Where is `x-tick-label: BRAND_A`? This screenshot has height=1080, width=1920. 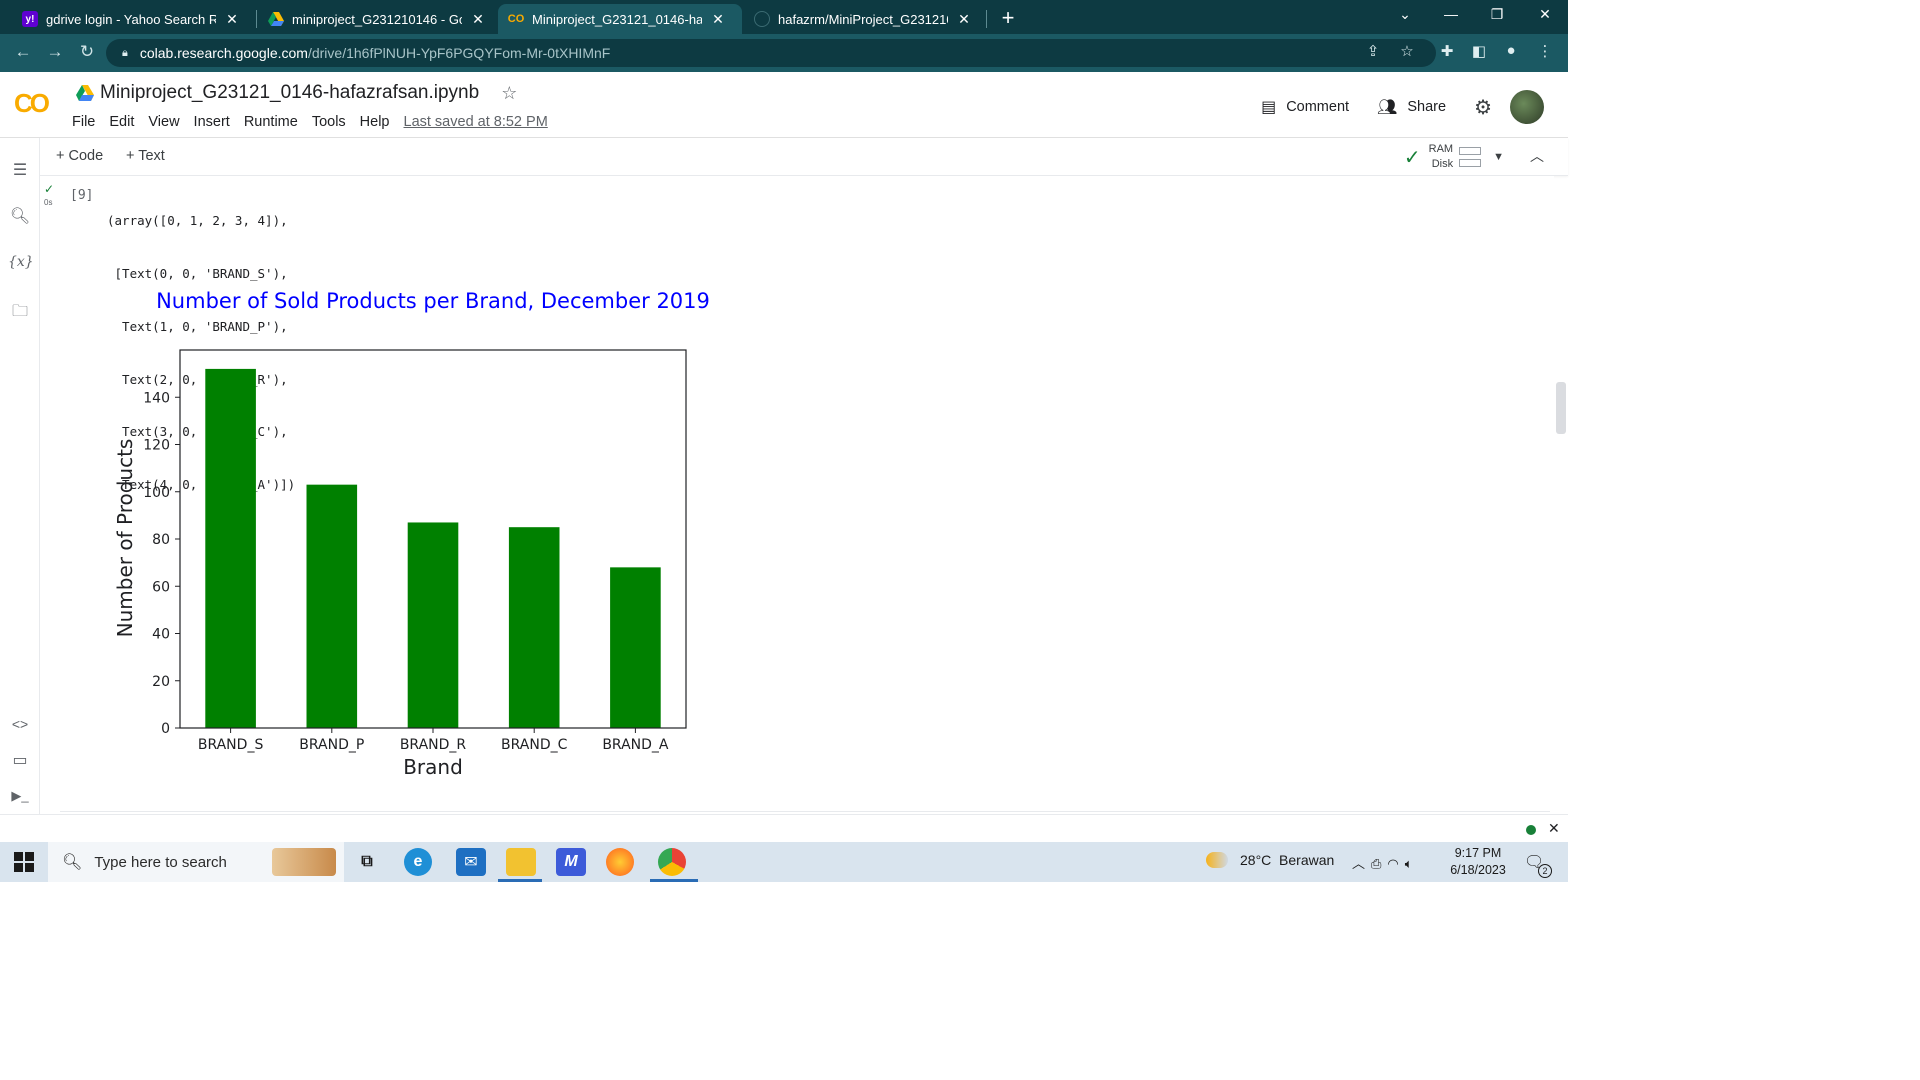
x-tick-label: BRAND_A is located at coordinates (635, 745).